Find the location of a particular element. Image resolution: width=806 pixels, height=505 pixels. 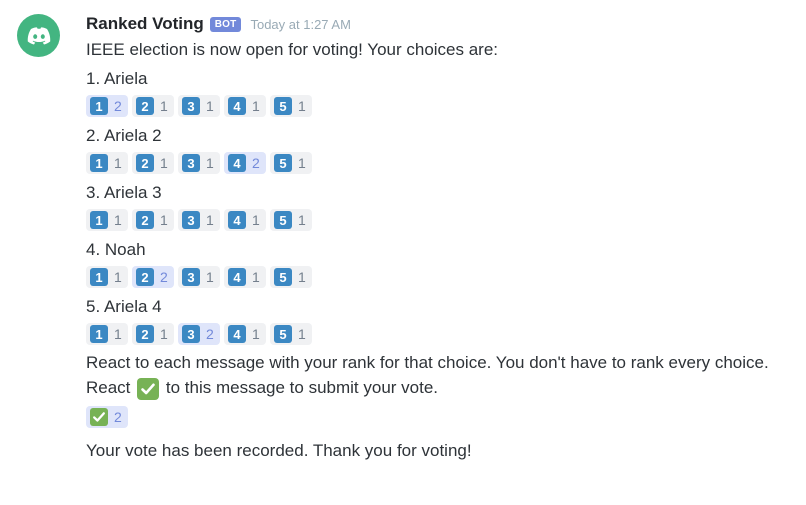

choice-title: 5. Ariela 4 is located at coordinates (124, 306).